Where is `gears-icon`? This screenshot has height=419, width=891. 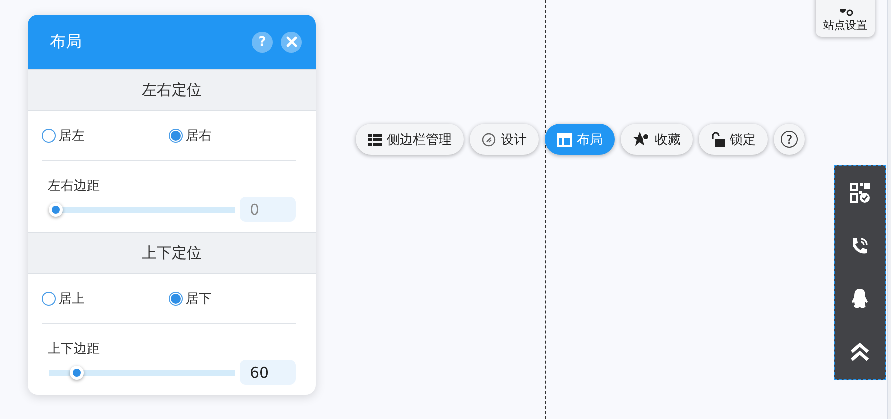
gears-icon is located at coordinates (846, 13).